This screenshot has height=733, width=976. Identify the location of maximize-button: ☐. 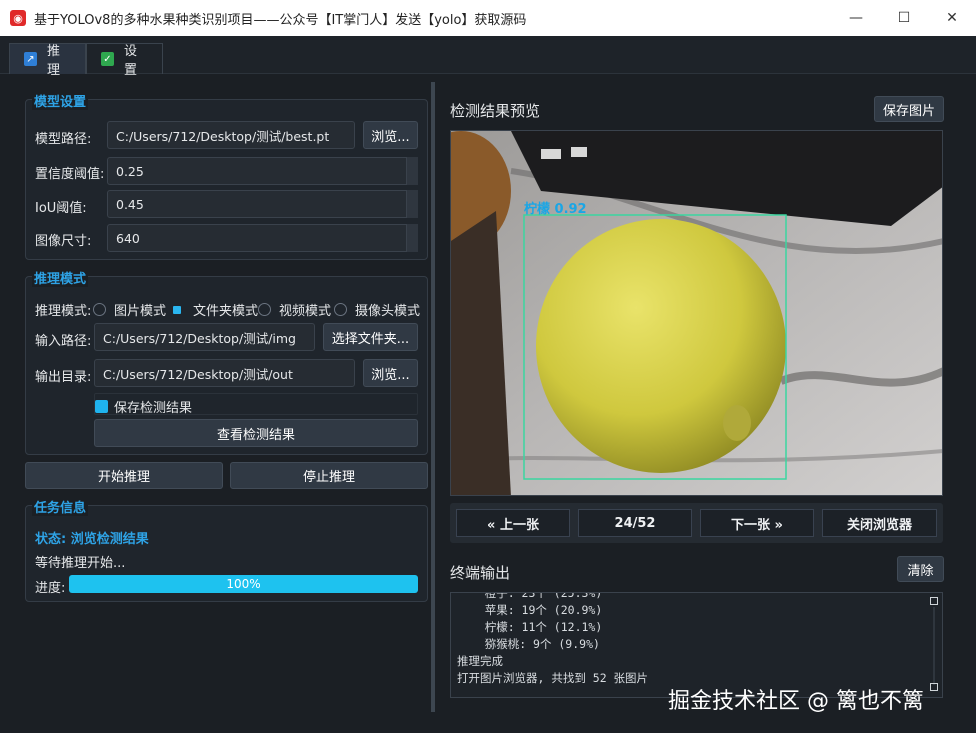
(904, 18).